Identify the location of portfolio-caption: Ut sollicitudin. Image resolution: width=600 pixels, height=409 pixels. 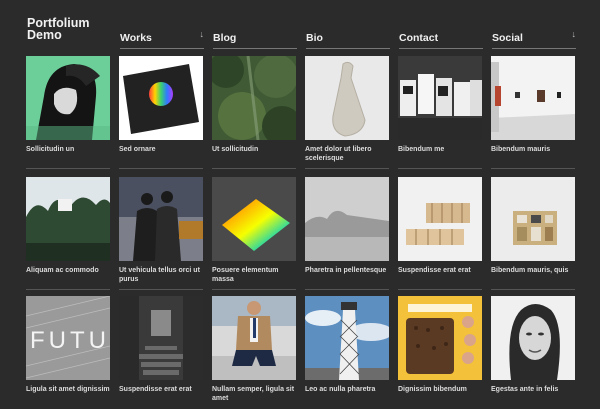
(254, 149).